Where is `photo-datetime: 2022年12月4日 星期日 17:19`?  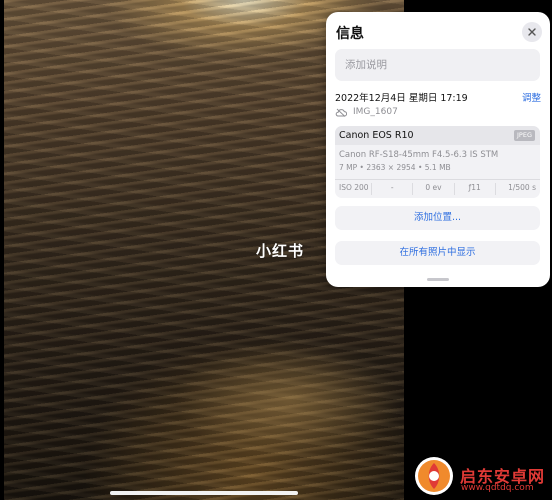 photo-datetime: 2022年12月4日 星期日 17:19 is located at coordinates (401, 98).